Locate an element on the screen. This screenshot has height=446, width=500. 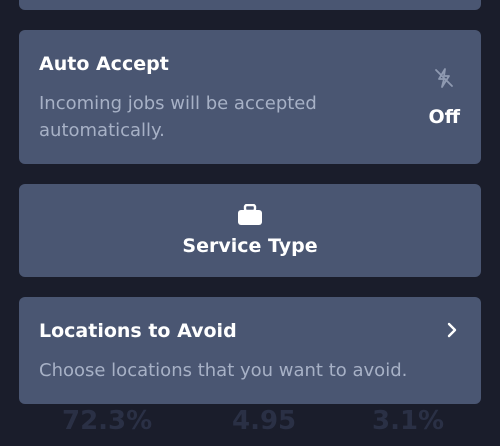
stat-cancellation-rate: 3.1% is located at coordinates (408, 421).